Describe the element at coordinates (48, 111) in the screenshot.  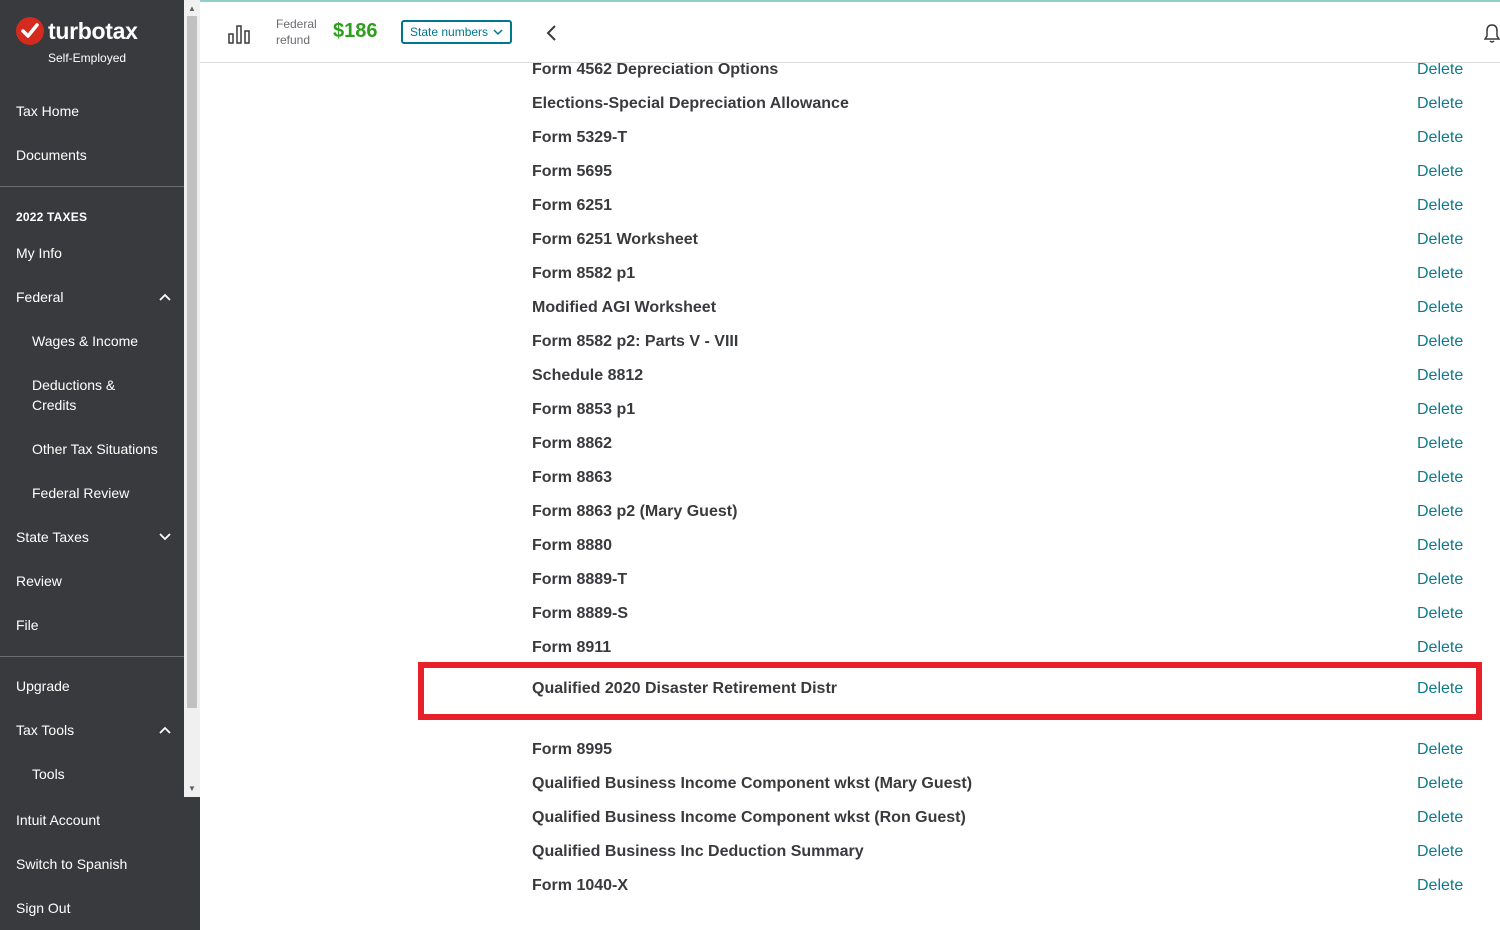
I see `sidebar-item-label: Tax Home` at that location.